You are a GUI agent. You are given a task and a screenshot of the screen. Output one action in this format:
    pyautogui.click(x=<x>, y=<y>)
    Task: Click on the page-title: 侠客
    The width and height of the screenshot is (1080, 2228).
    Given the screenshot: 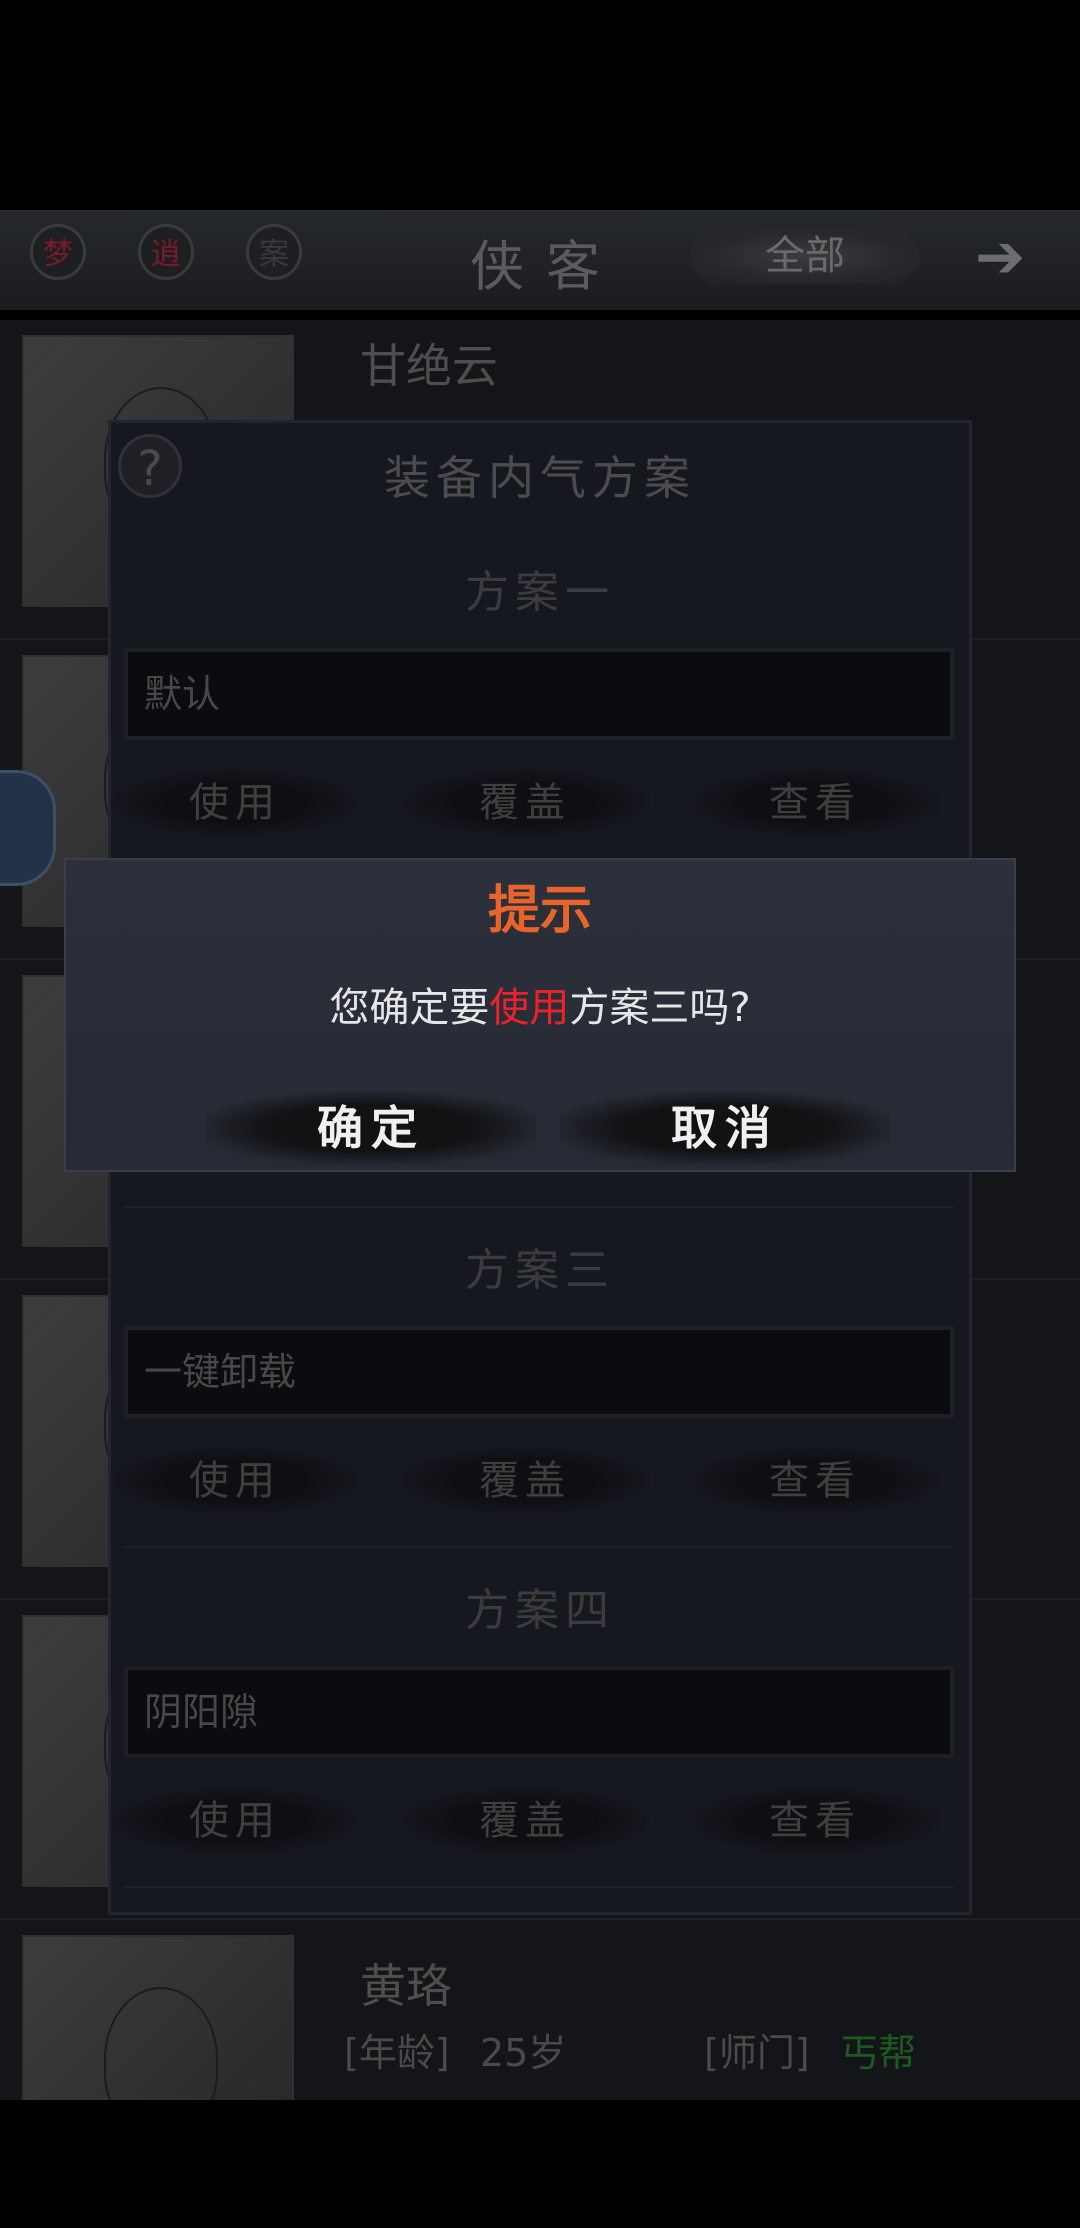 What is the action you would take?
    pyautogui.click(x=546, y=266)
    